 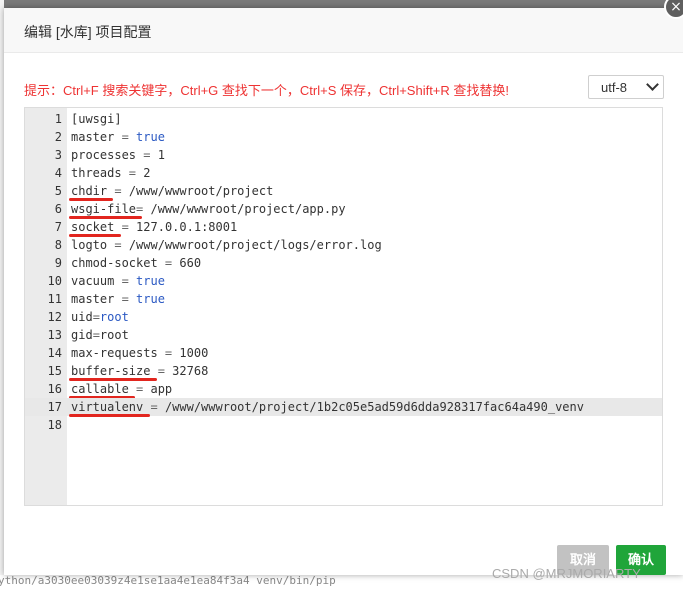 I want to click on config-value: 1000, so click(x=194, y=353).